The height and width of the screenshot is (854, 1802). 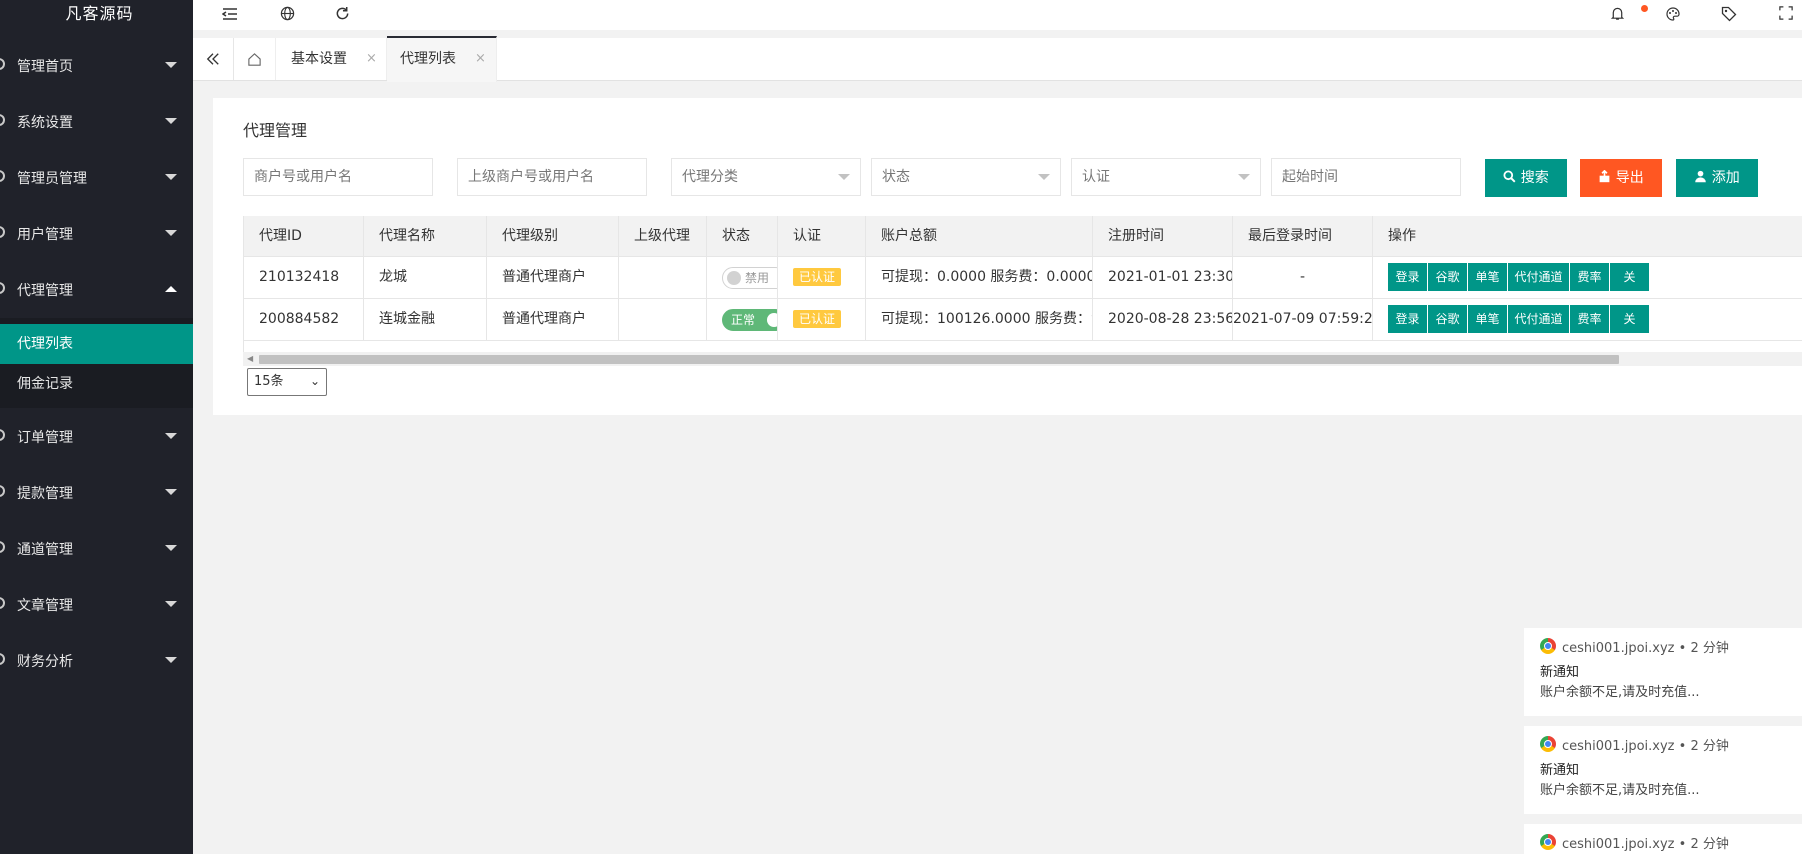 I want to click on search-button-label: 搜索, so click(x=1534, y=178).